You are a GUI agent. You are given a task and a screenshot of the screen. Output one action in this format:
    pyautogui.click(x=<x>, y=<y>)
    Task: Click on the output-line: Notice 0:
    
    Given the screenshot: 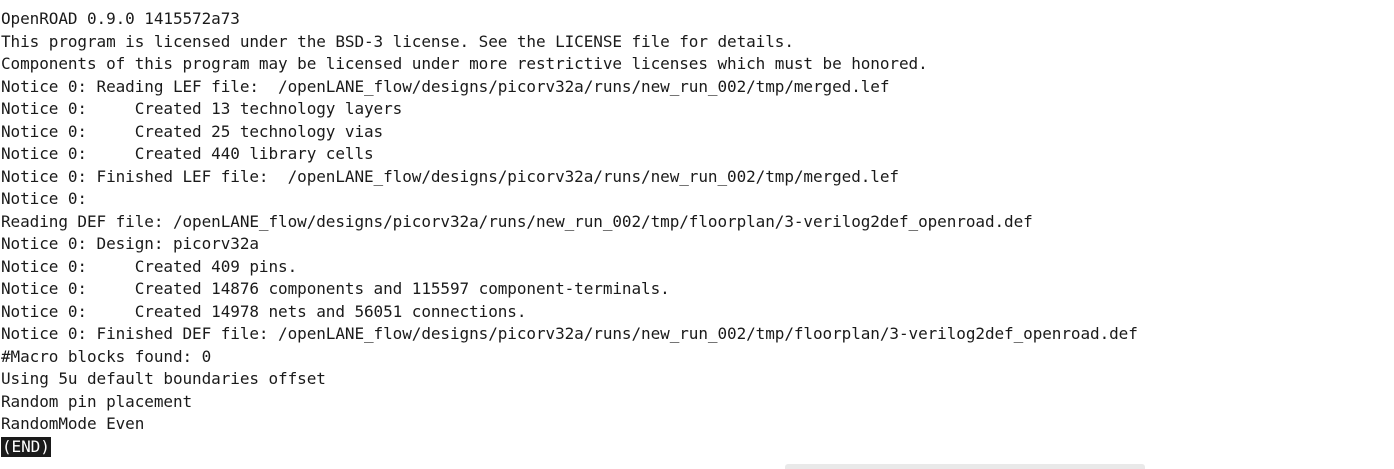 What is the action you would take?
    pyautogui.click(x=44, y=198)
    